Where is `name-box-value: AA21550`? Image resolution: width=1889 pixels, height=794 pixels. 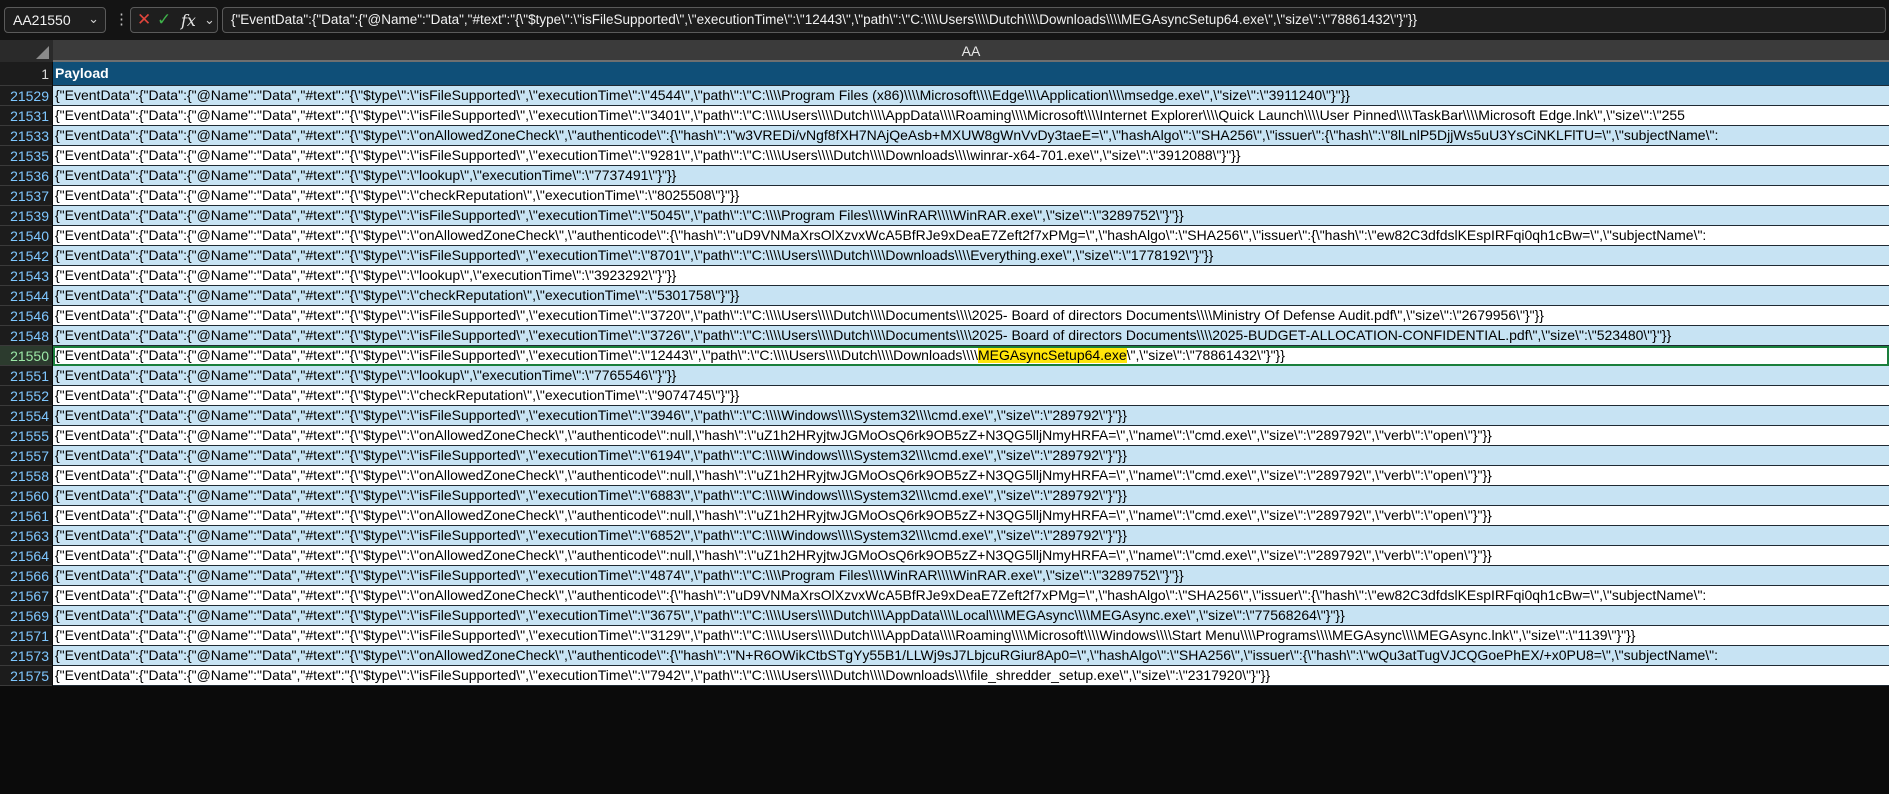 name-box-value: AA21550 is located at coordinates (42, 20).